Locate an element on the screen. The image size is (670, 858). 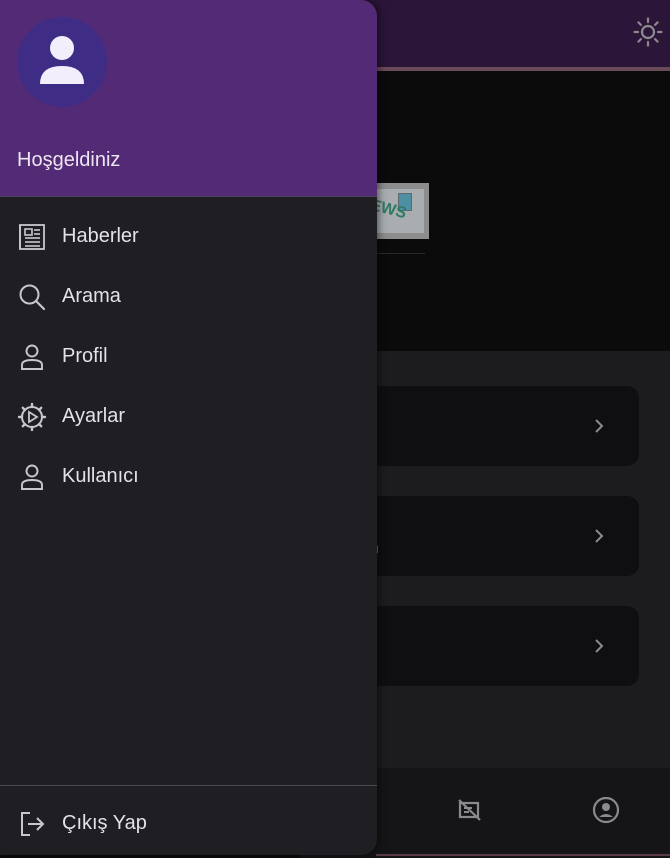
welcome-text: Hoşgeldiniz is located at coordinates (69, 160).